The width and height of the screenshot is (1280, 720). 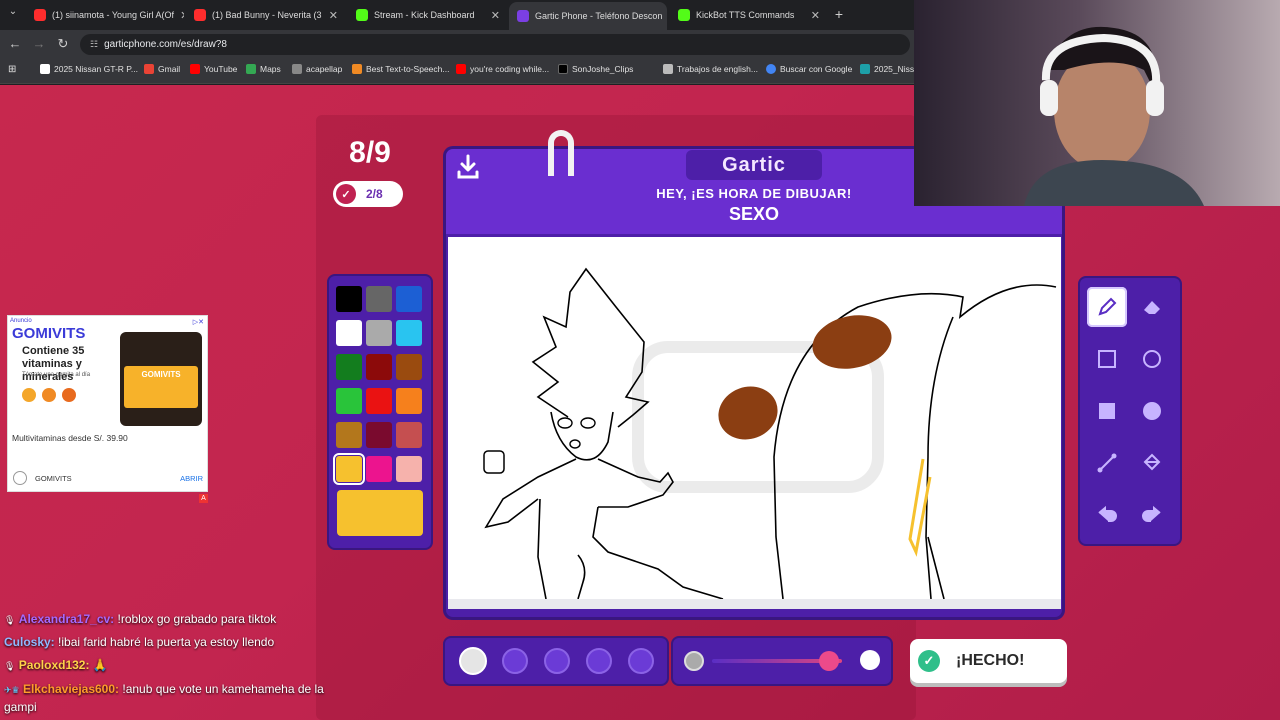 I want to click on pencil-icon, so click(x=1107, y=306).